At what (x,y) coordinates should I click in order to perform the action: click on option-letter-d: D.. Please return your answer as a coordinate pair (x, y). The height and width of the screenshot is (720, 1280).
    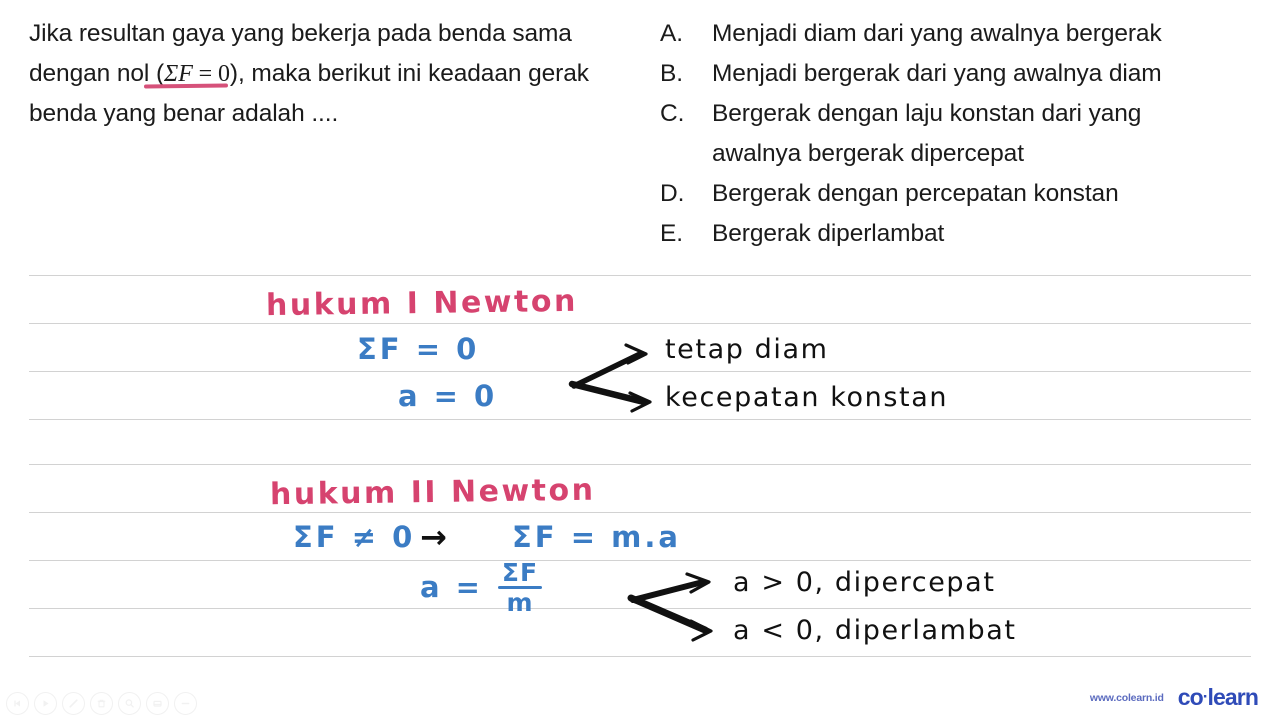
    Looking at the image, I should click on (672, 193).